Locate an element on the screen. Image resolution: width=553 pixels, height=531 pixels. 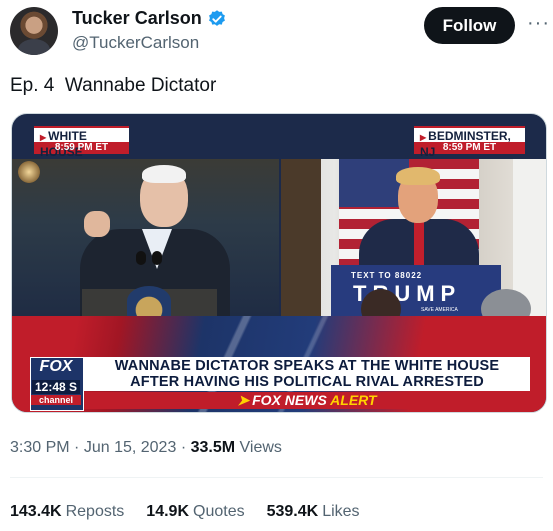
bug-time: 12:48 S is located at coordinates (56, 387).